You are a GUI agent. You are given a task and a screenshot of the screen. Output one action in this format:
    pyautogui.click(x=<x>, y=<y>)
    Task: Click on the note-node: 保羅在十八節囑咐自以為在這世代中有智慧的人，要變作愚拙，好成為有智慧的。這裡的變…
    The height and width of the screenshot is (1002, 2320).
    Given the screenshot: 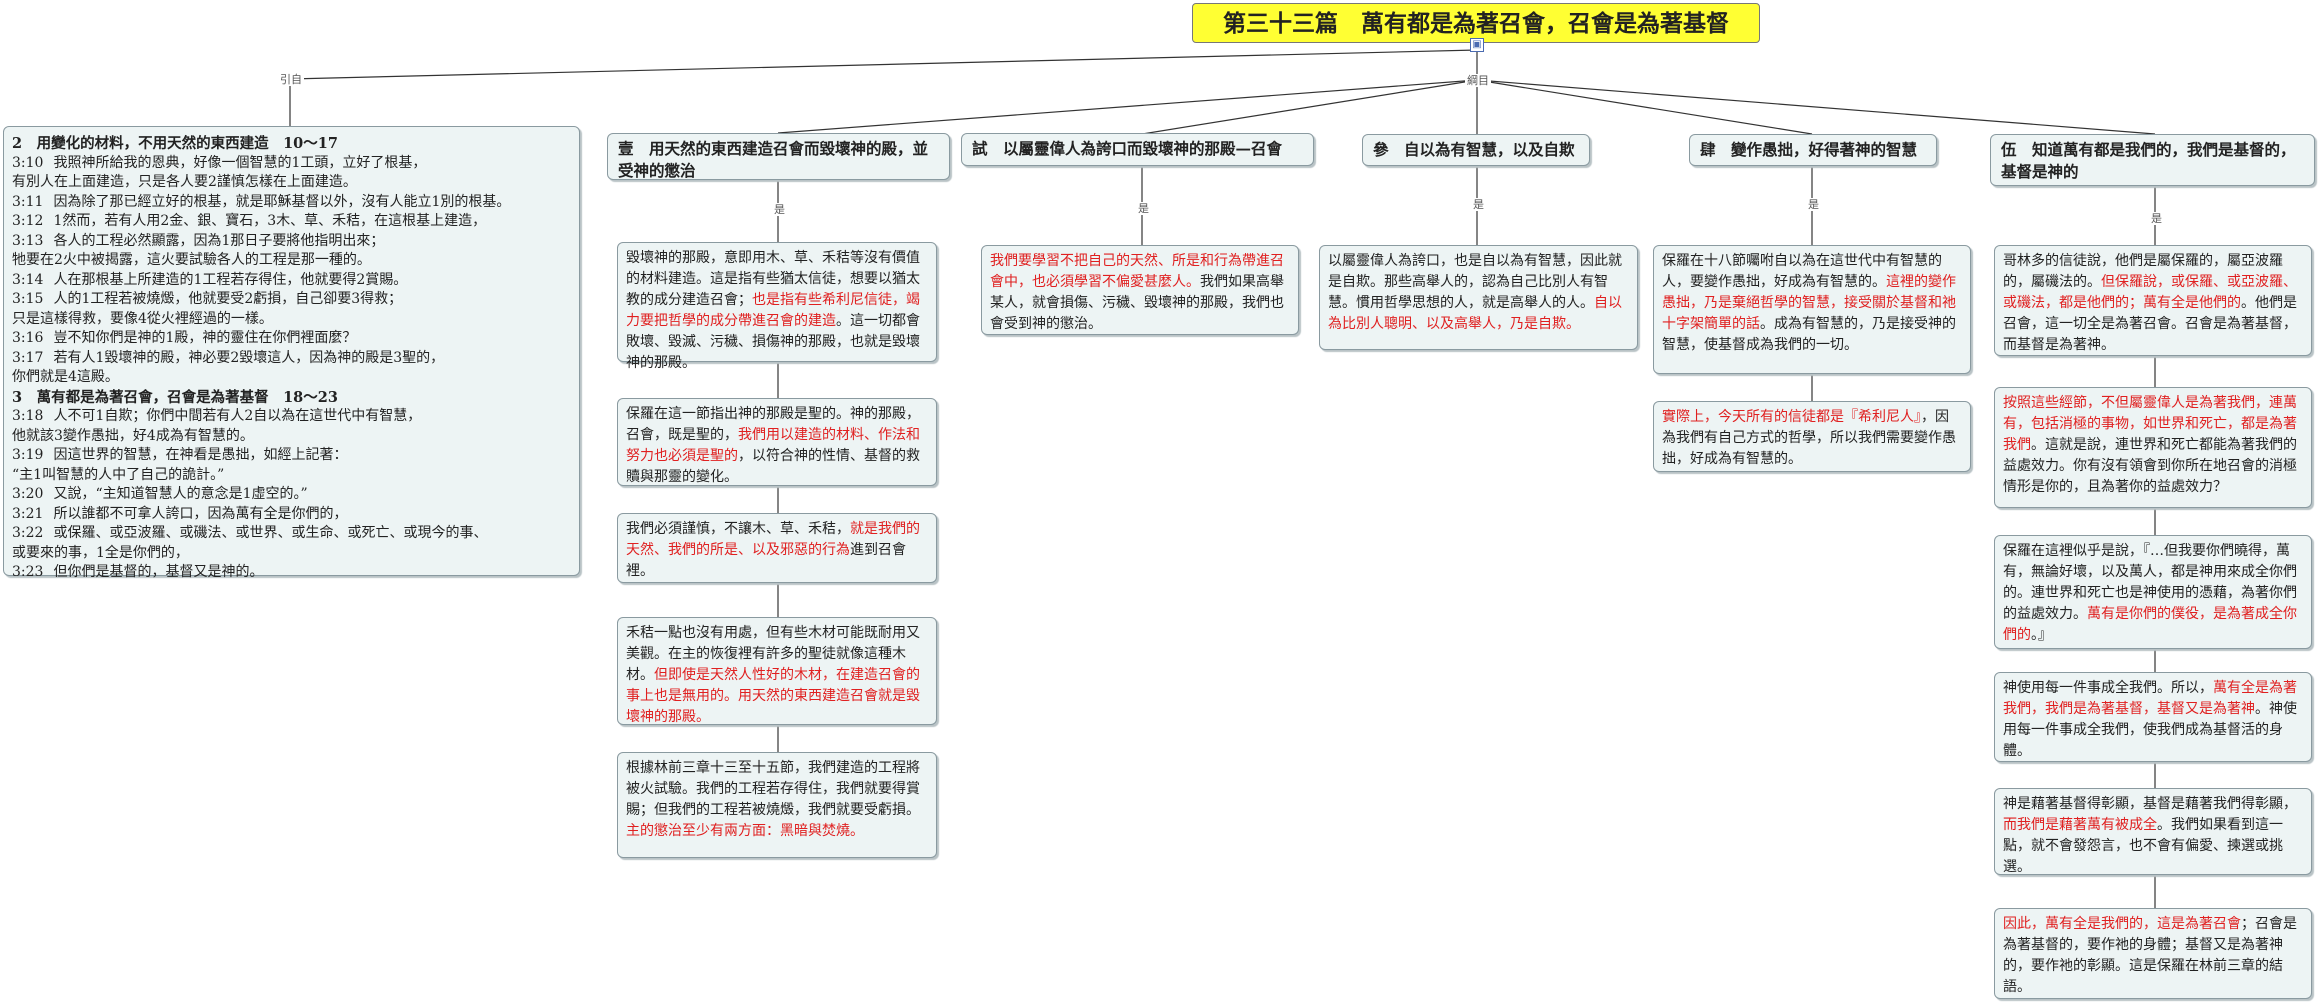 What is the action you would take?
    pyautogui.click(x=1812, y=309)
    